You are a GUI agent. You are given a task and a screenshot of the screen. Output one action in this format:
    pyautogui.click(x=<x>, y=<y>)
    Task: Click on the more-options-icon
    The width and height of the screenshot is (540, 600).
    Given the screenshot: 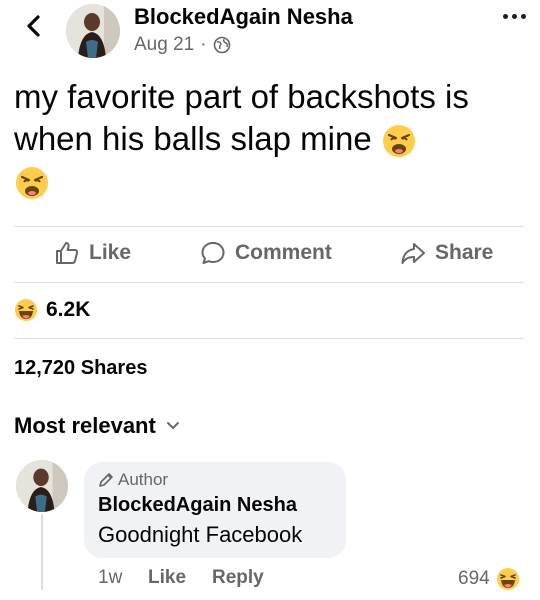 What is the action you would take?
    pyautogui.click(x=514, y=16)
    